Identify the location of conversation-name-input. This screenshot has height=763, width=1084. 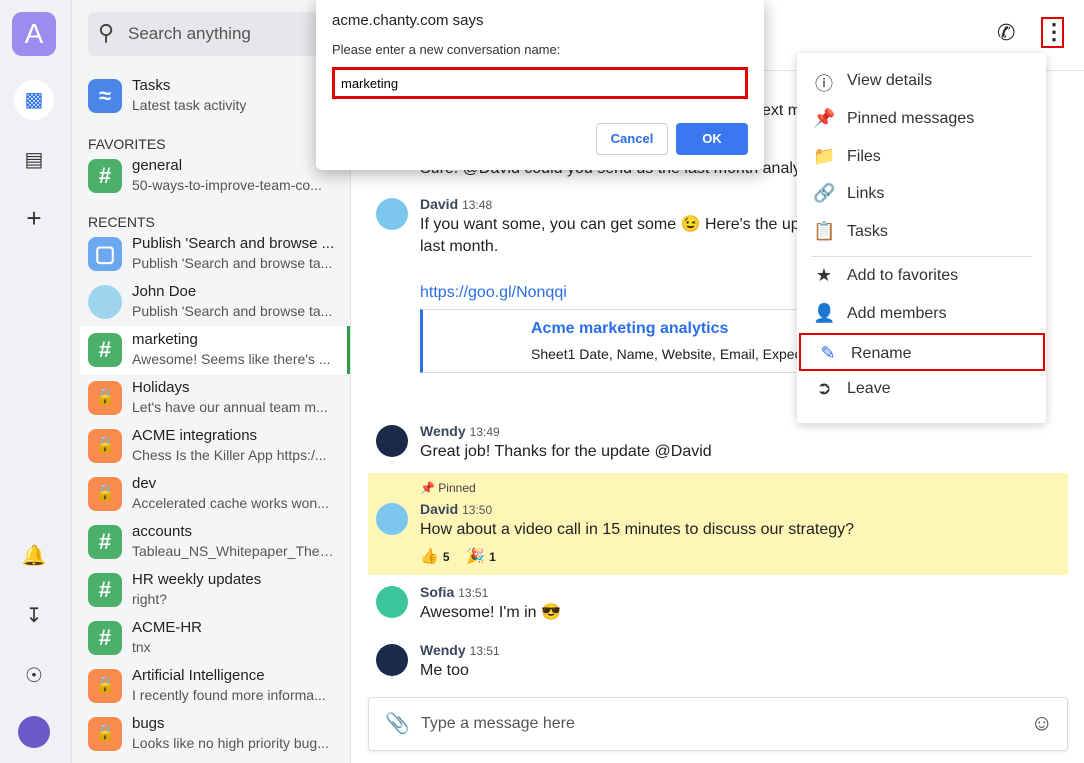
(540, 83).